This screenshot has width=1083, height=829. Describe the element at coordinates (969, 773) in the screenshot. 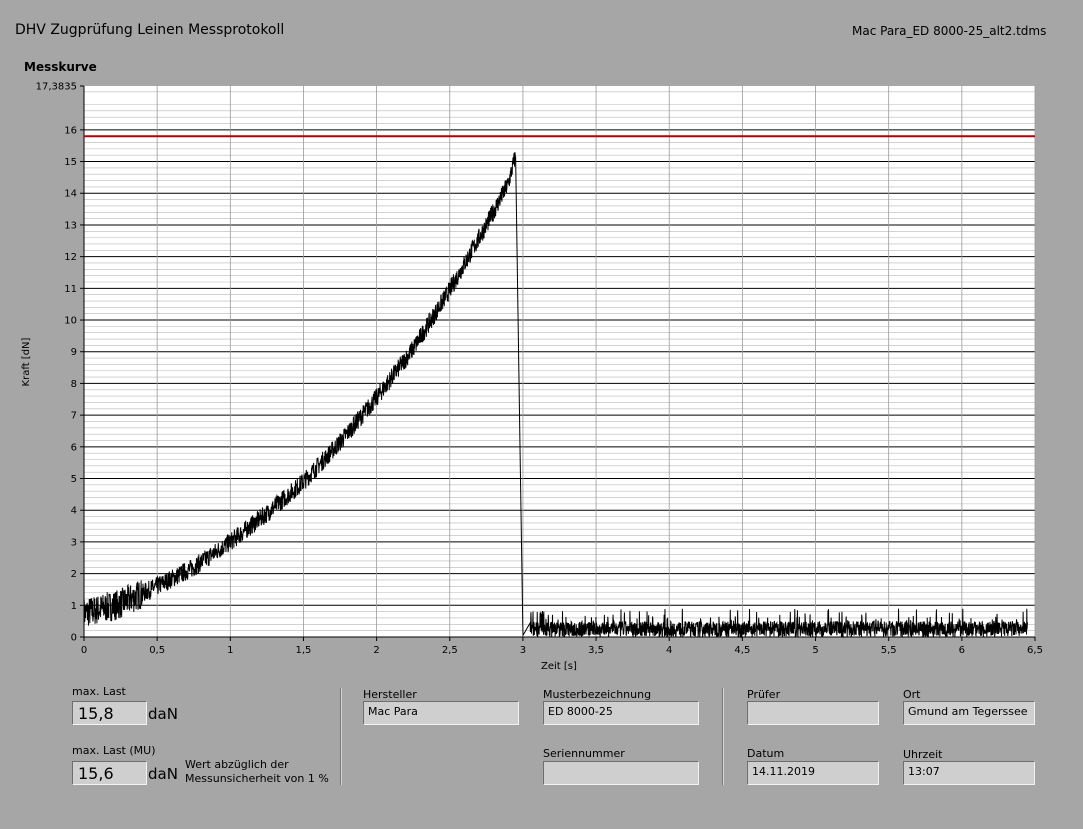

I see `uhrzeit-field: 13:07` at that location.